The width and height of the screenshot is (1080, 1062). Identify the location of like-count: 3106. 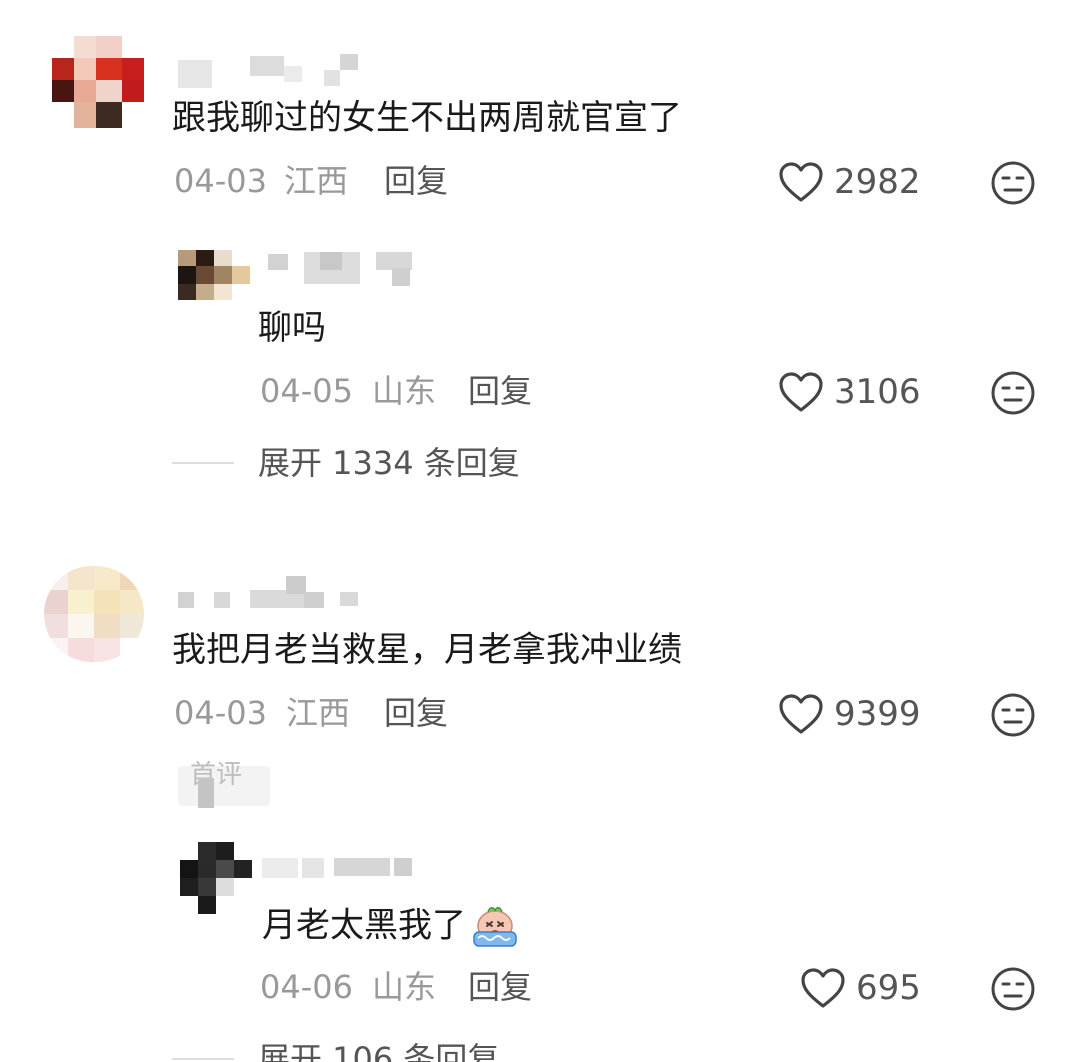
(877, 392).